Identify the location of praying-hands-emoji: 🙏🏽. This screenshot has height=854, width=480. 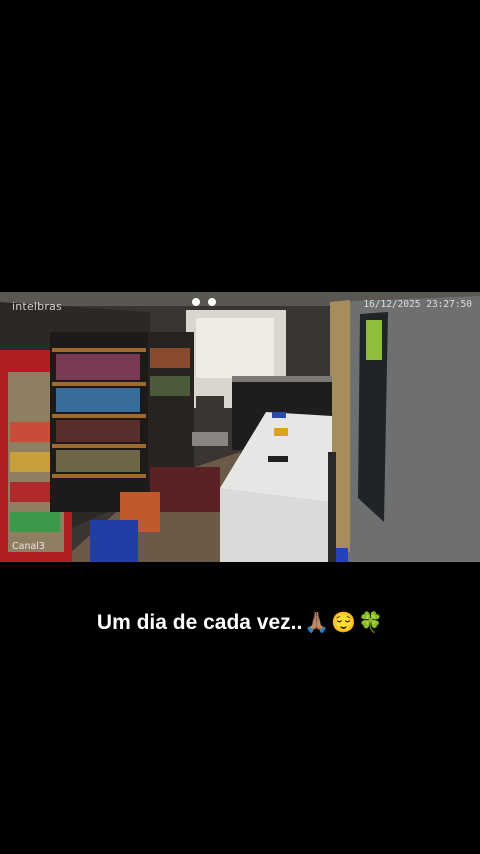
(317, 623).